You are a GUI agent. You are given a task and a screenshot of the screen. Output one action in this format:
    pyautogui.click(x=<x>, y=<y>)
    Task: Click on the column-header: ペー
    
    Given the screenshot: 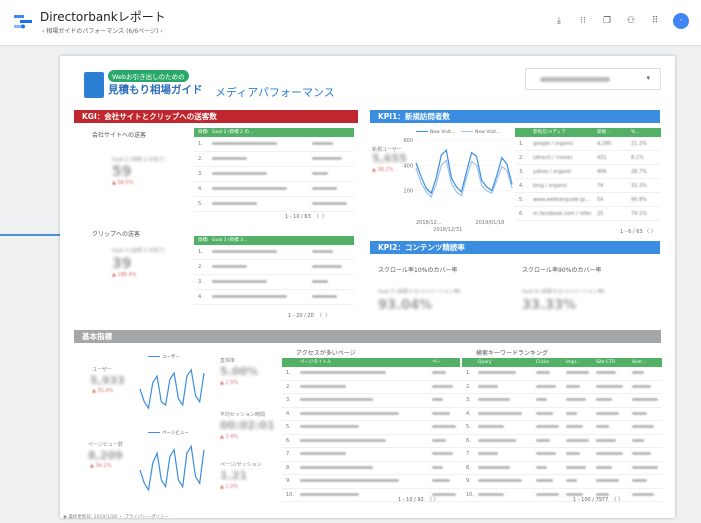 What is the action you would take?
    pyautogui.click(x=444, y=362)
    